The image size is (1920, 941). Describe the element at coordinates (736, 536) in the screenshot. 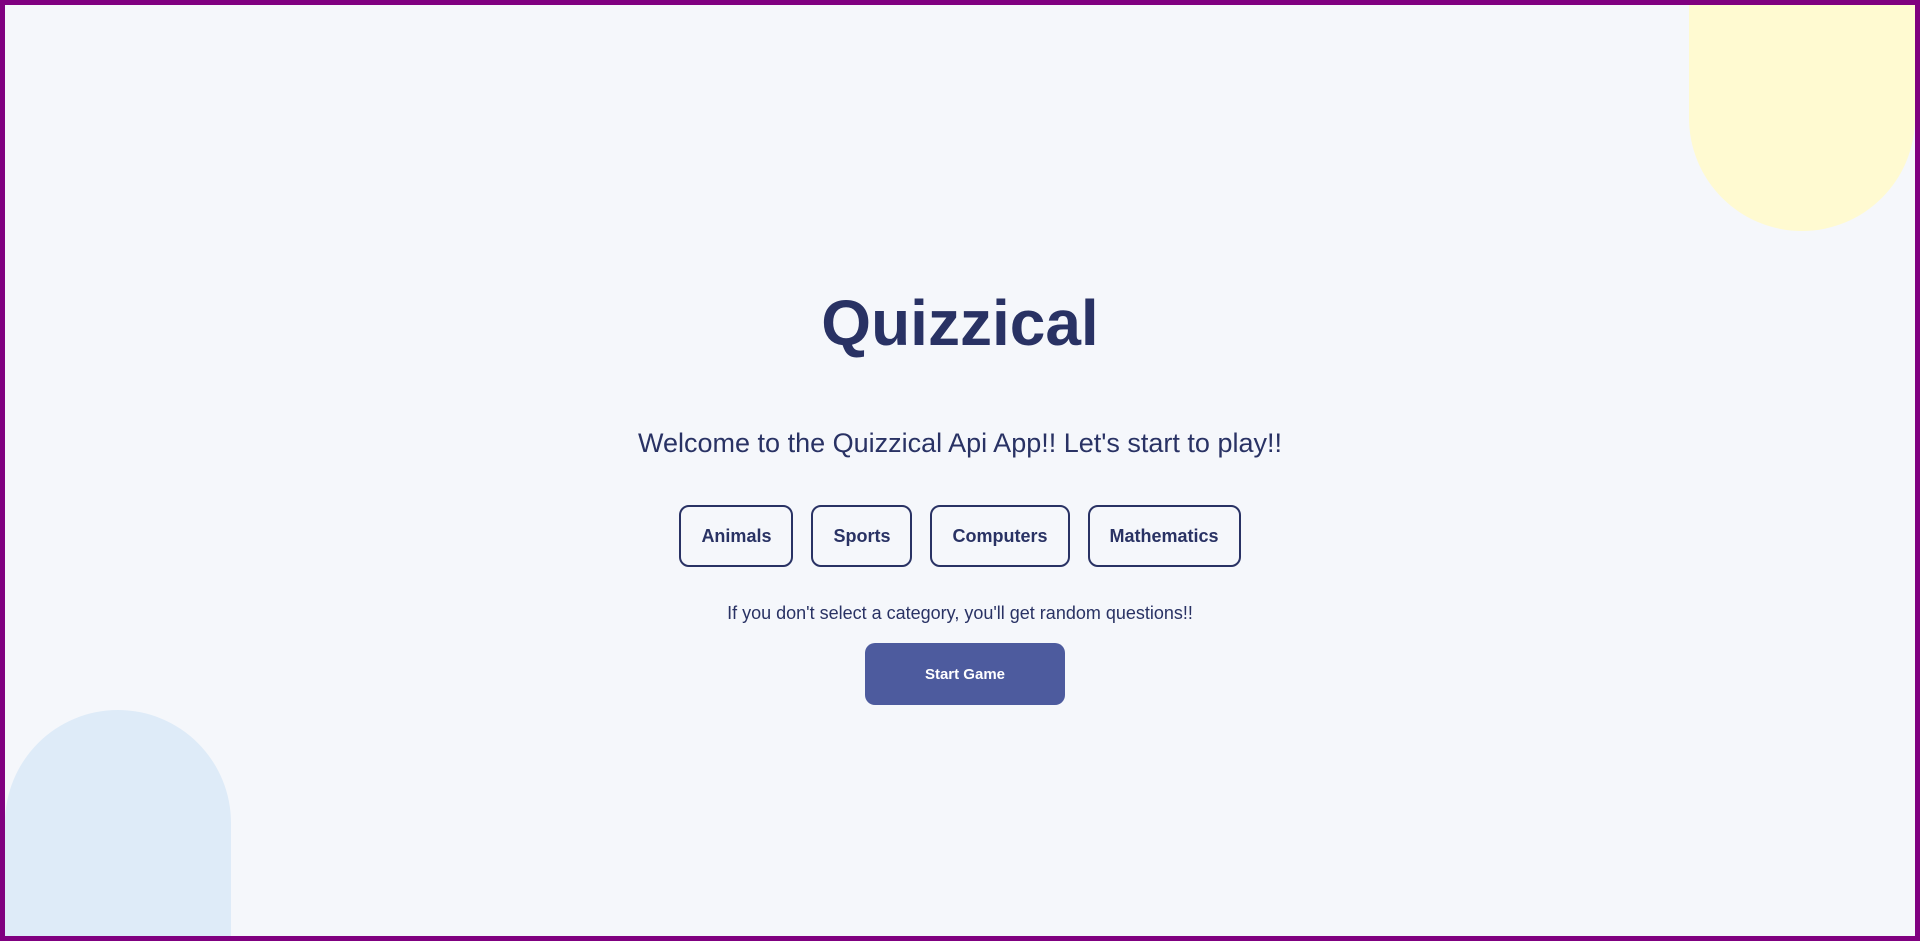

I see `category-button-animals: Animals` at that location.